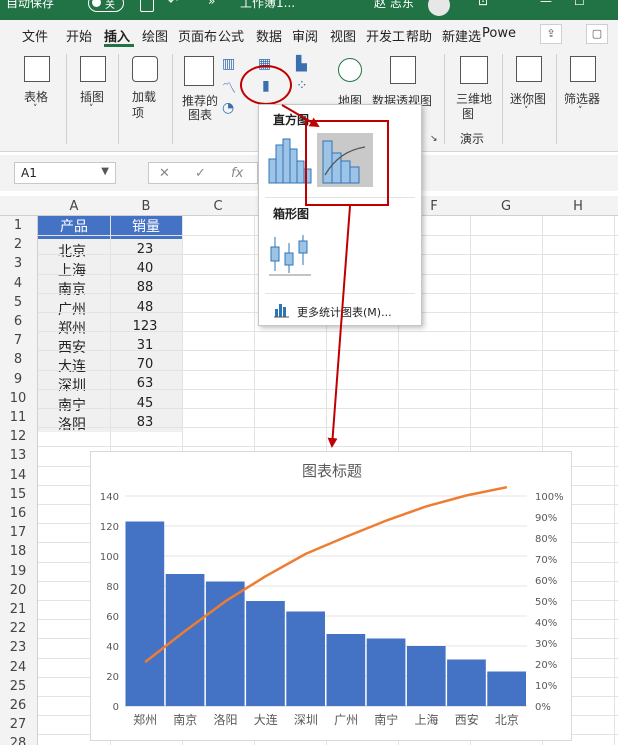 Image resolution: width=618 pixels, height=745 pixels. Describe the element at coordinates (228, 108) in the screenshot. I see `pie-chart-icon: ◔` at that location.